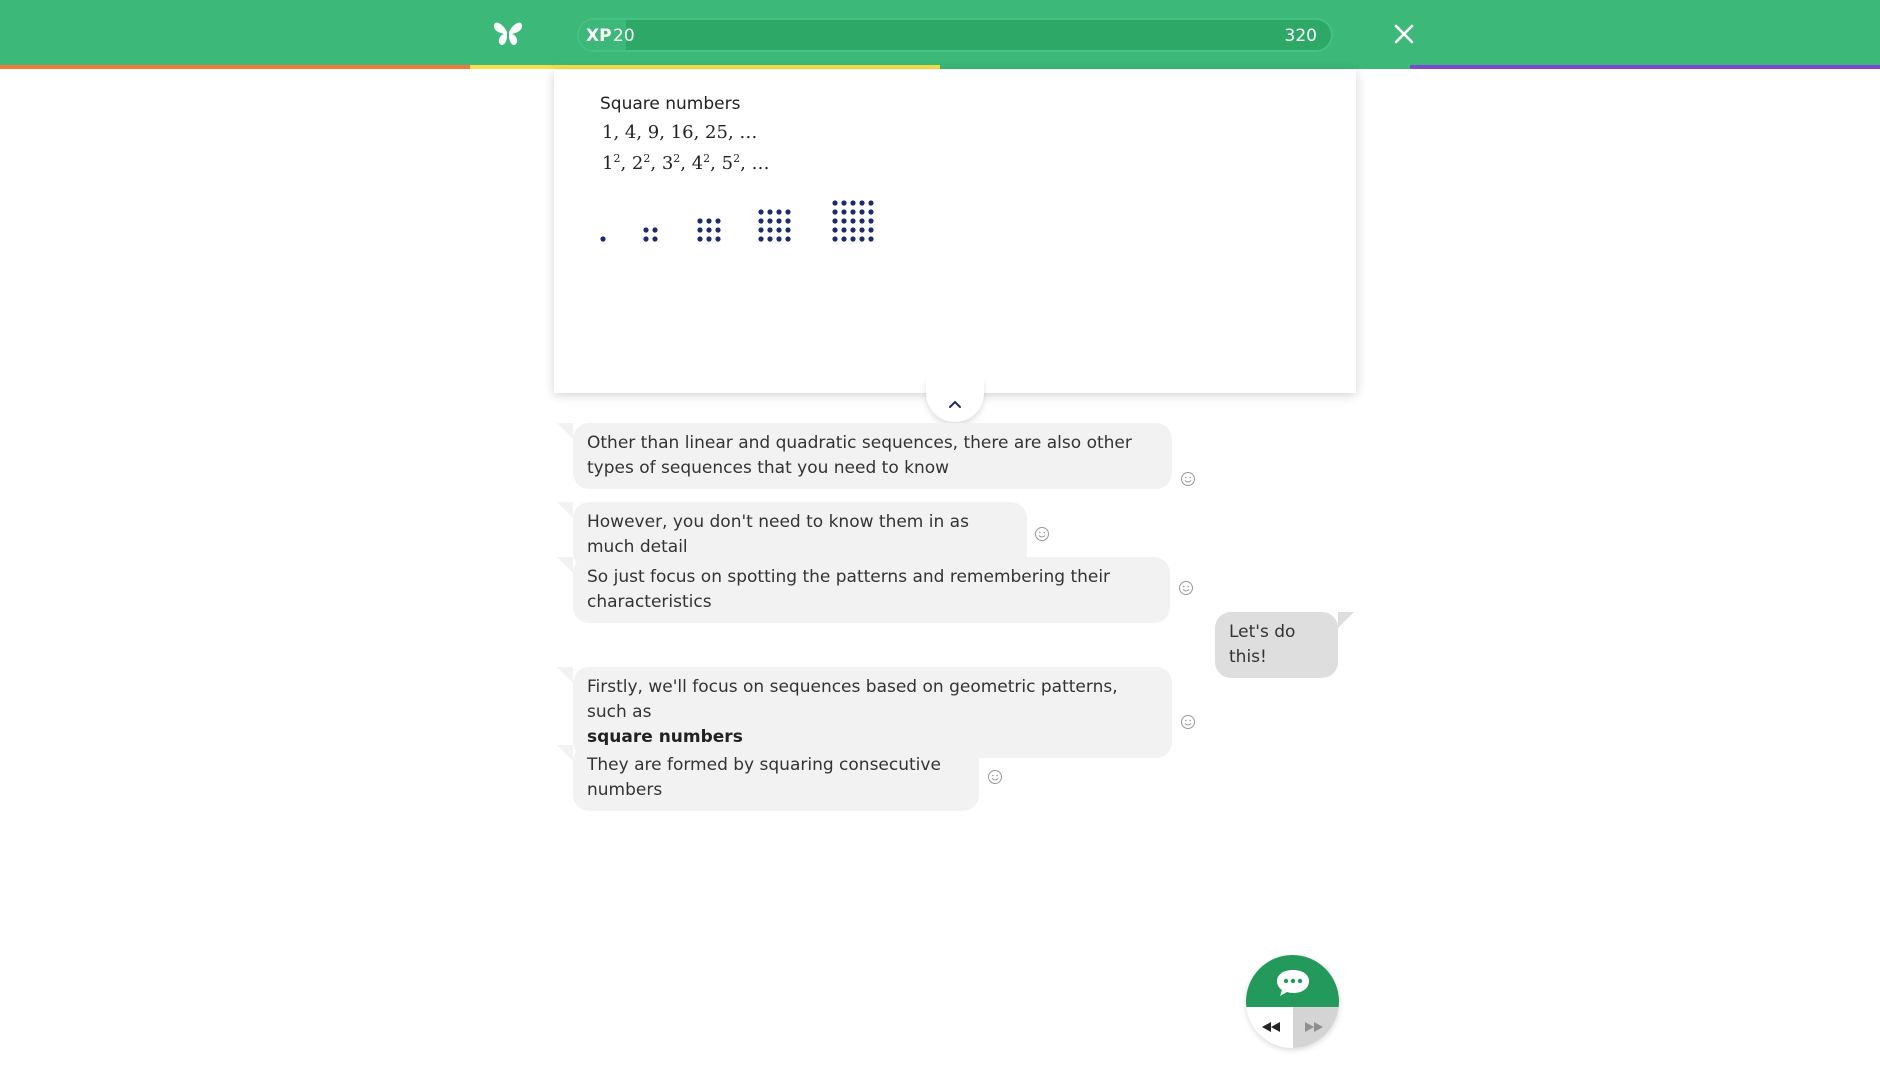 Image resolution: width=1880 pixels, height=1080 pixels. I want to click on xp-value: 20, so click(624, 36).